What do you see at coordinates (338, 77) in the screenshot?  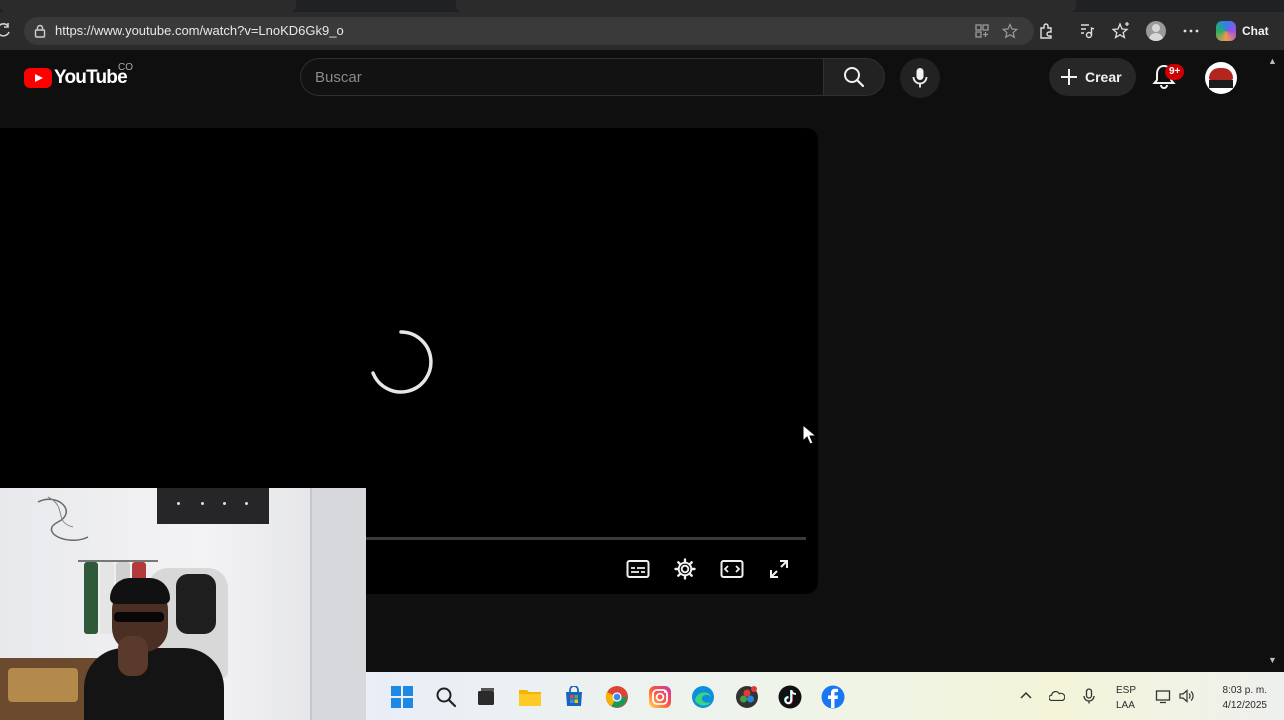 I see `search-placeholder: Buscar` at bounding box center [338, 77].